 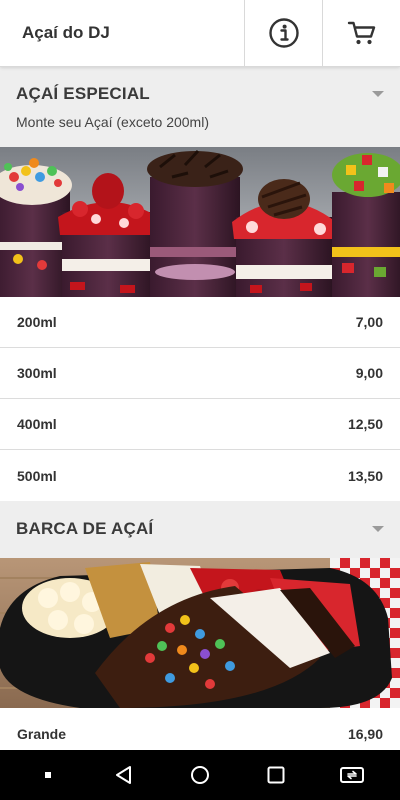 What do you see at coordinates (85, 528) in the screenshot?
I see `section-title: BARCA DE AÇAÍ` at bounding box center [85, 528].